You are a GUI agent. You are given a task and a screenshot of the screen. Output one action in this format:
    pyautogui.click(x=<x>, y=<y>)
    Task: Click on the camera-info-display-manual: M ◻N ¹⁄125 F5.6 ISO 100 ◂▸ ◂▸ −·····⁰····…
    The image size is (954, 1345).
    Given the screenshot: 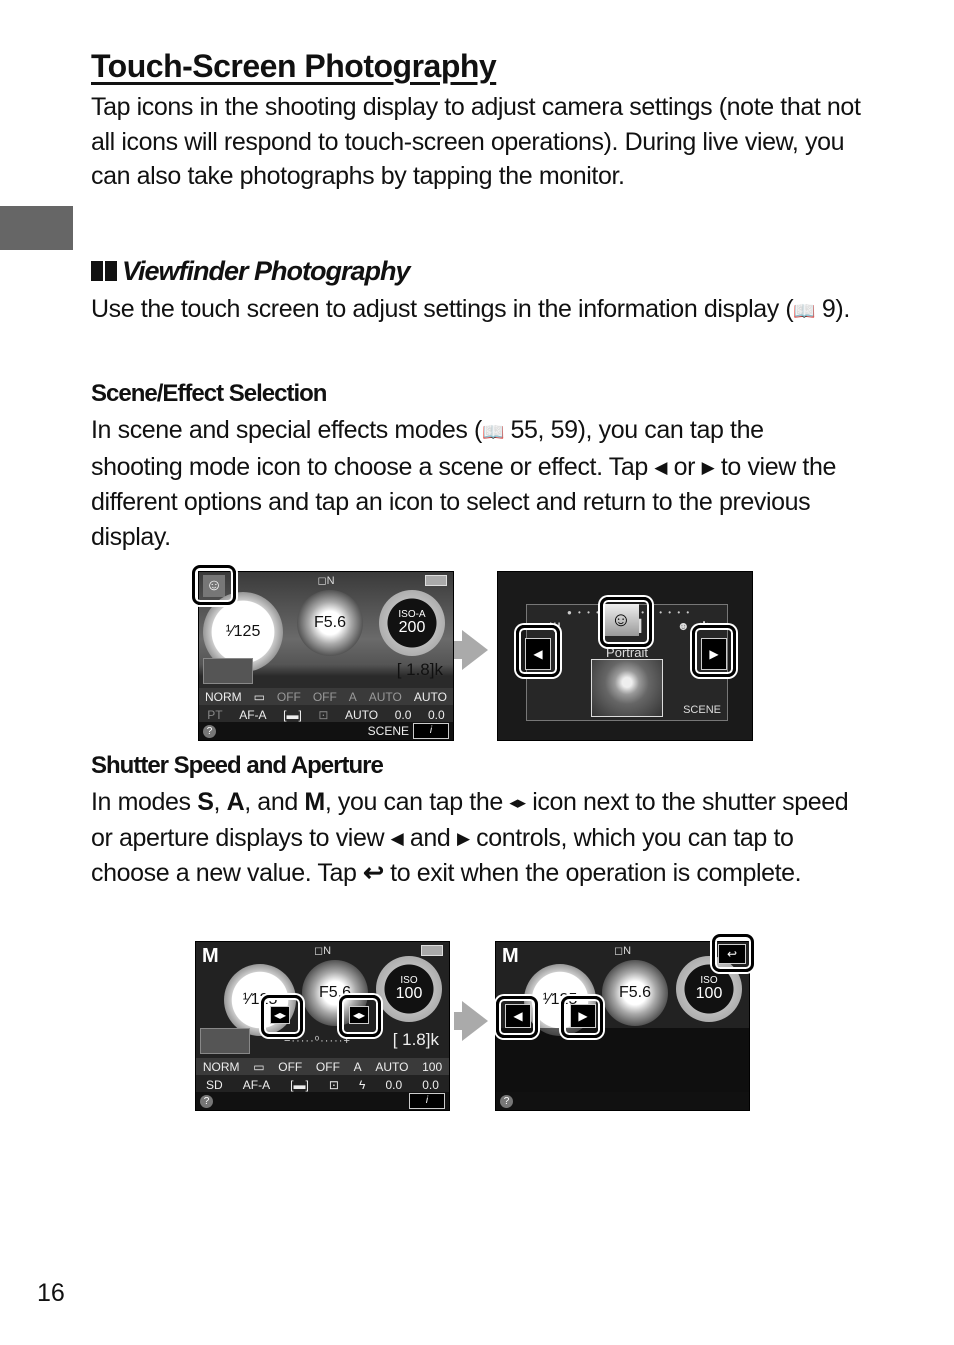 What is the action you would take?
    pyautogui.click(x=322, y=1026)
    